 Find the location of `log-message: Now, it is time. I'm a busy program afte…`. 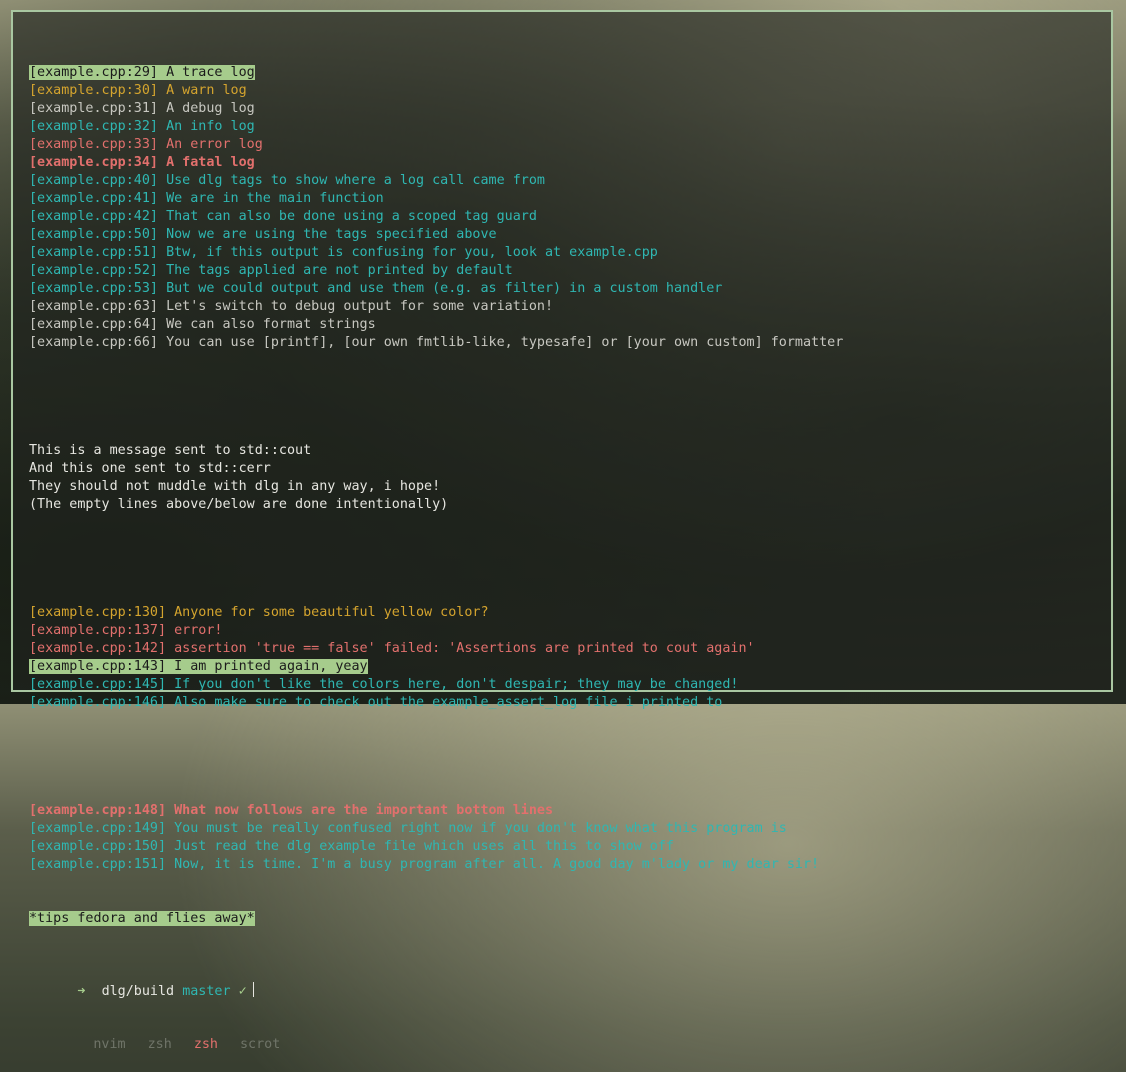

log-message: Now, it is time. I'm a busy program afte… is located at coordinates (497, 864).